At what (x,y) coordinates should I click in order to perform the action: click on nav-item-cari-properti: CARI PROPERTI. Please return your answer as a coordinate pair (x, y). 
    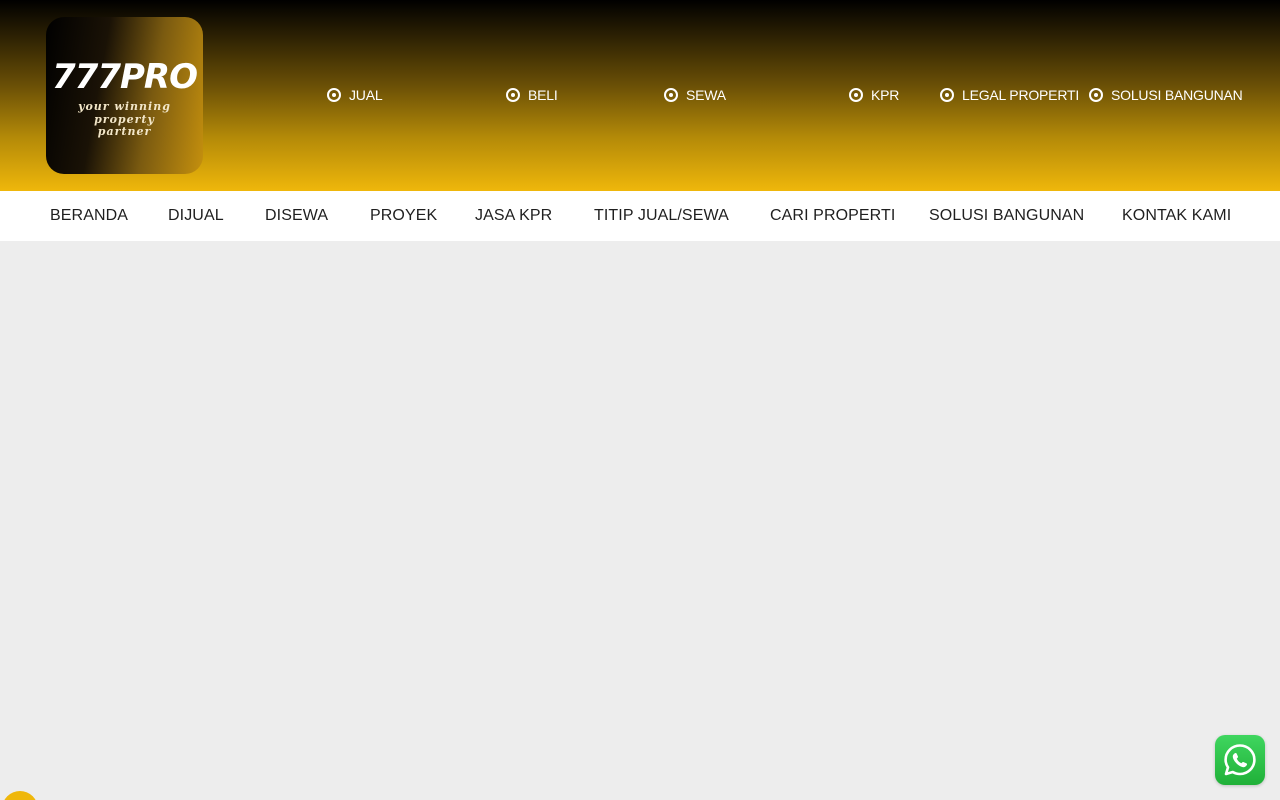
    Looking at the image, I should click on (832, 216).